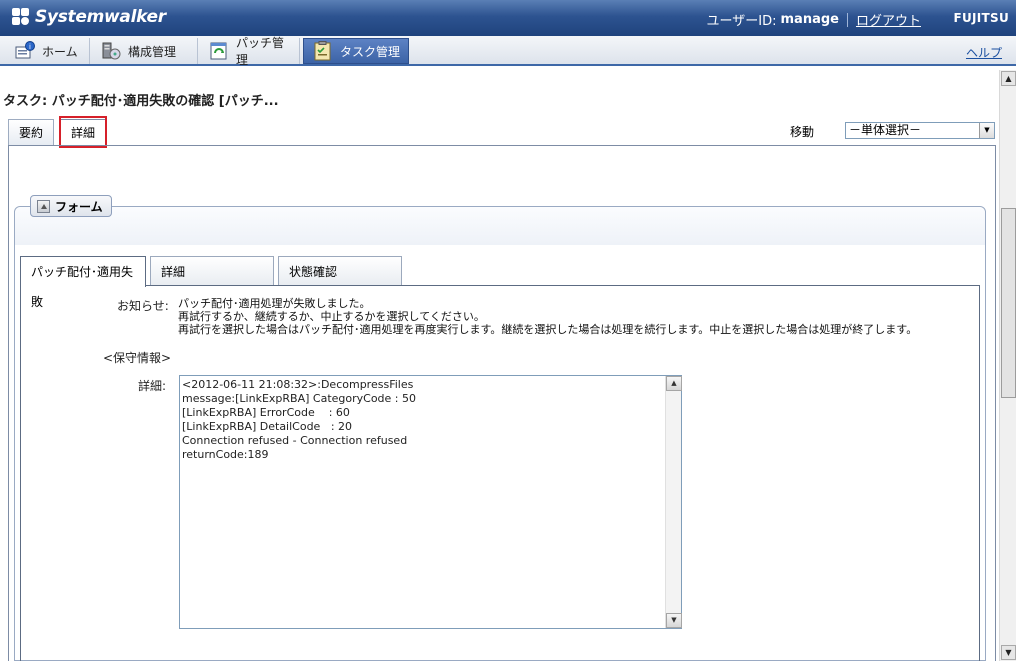 The width and height of the screenshot is (1016, 661). I want to click on systemwalker-logo: Systemwalker, so click(88, 17).